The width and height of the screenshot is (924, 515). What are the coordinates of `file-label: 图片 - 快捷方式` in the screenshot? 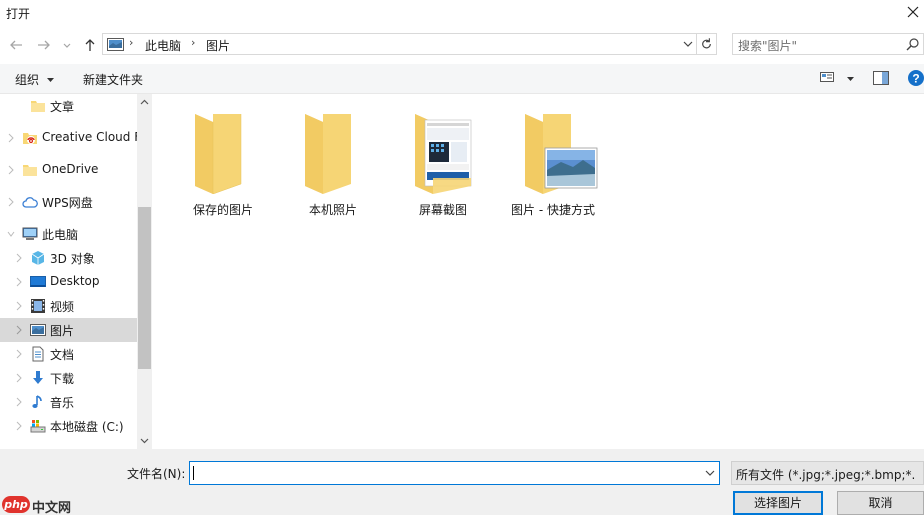 It's located at (553, 210).